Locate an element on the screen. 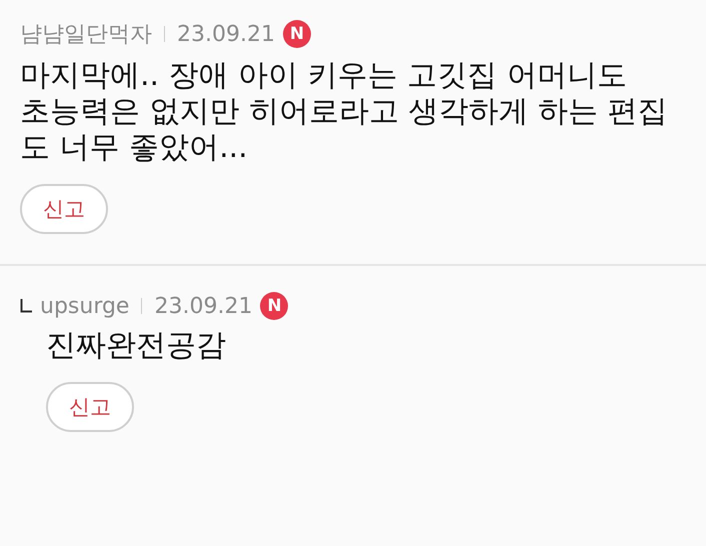 Image resolution: width=706 pixels, height=546 pixels. comment-author: 냠냠일단먹자 is located at coordinates (86, 35).